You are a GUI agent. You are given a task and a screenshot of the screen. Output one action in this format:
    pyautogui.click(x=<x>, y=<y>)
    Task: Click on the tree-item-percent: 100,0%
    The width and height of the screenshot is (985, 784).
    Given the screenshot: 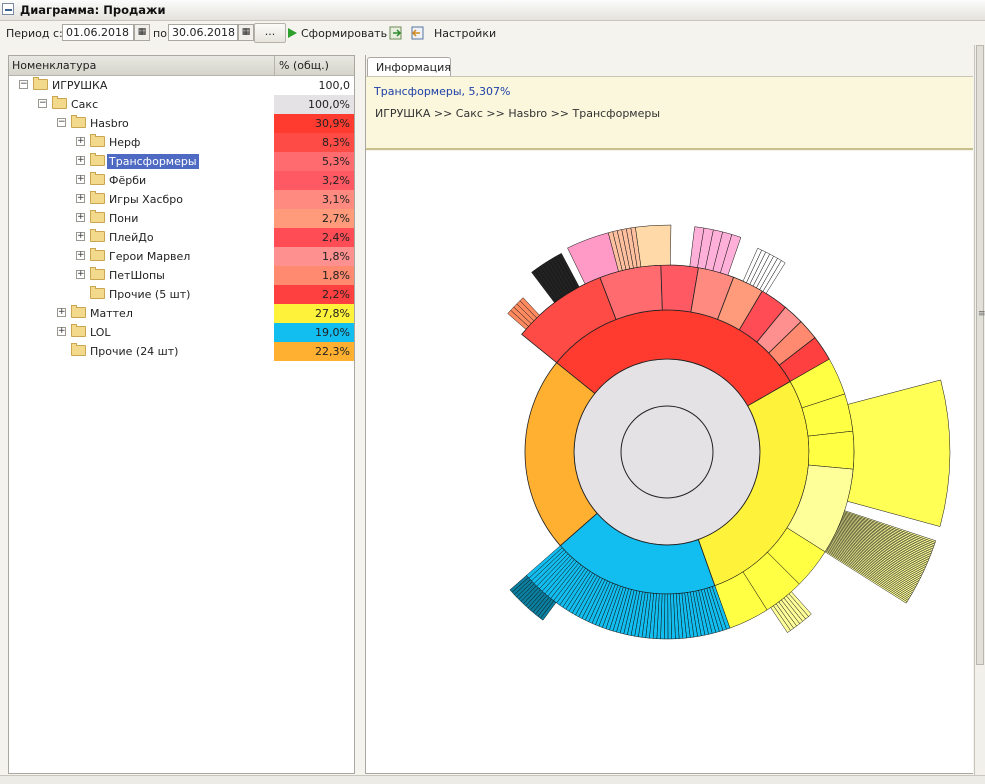 What is the action you would take?
    pyautogui.click(x=314, y=104)
    